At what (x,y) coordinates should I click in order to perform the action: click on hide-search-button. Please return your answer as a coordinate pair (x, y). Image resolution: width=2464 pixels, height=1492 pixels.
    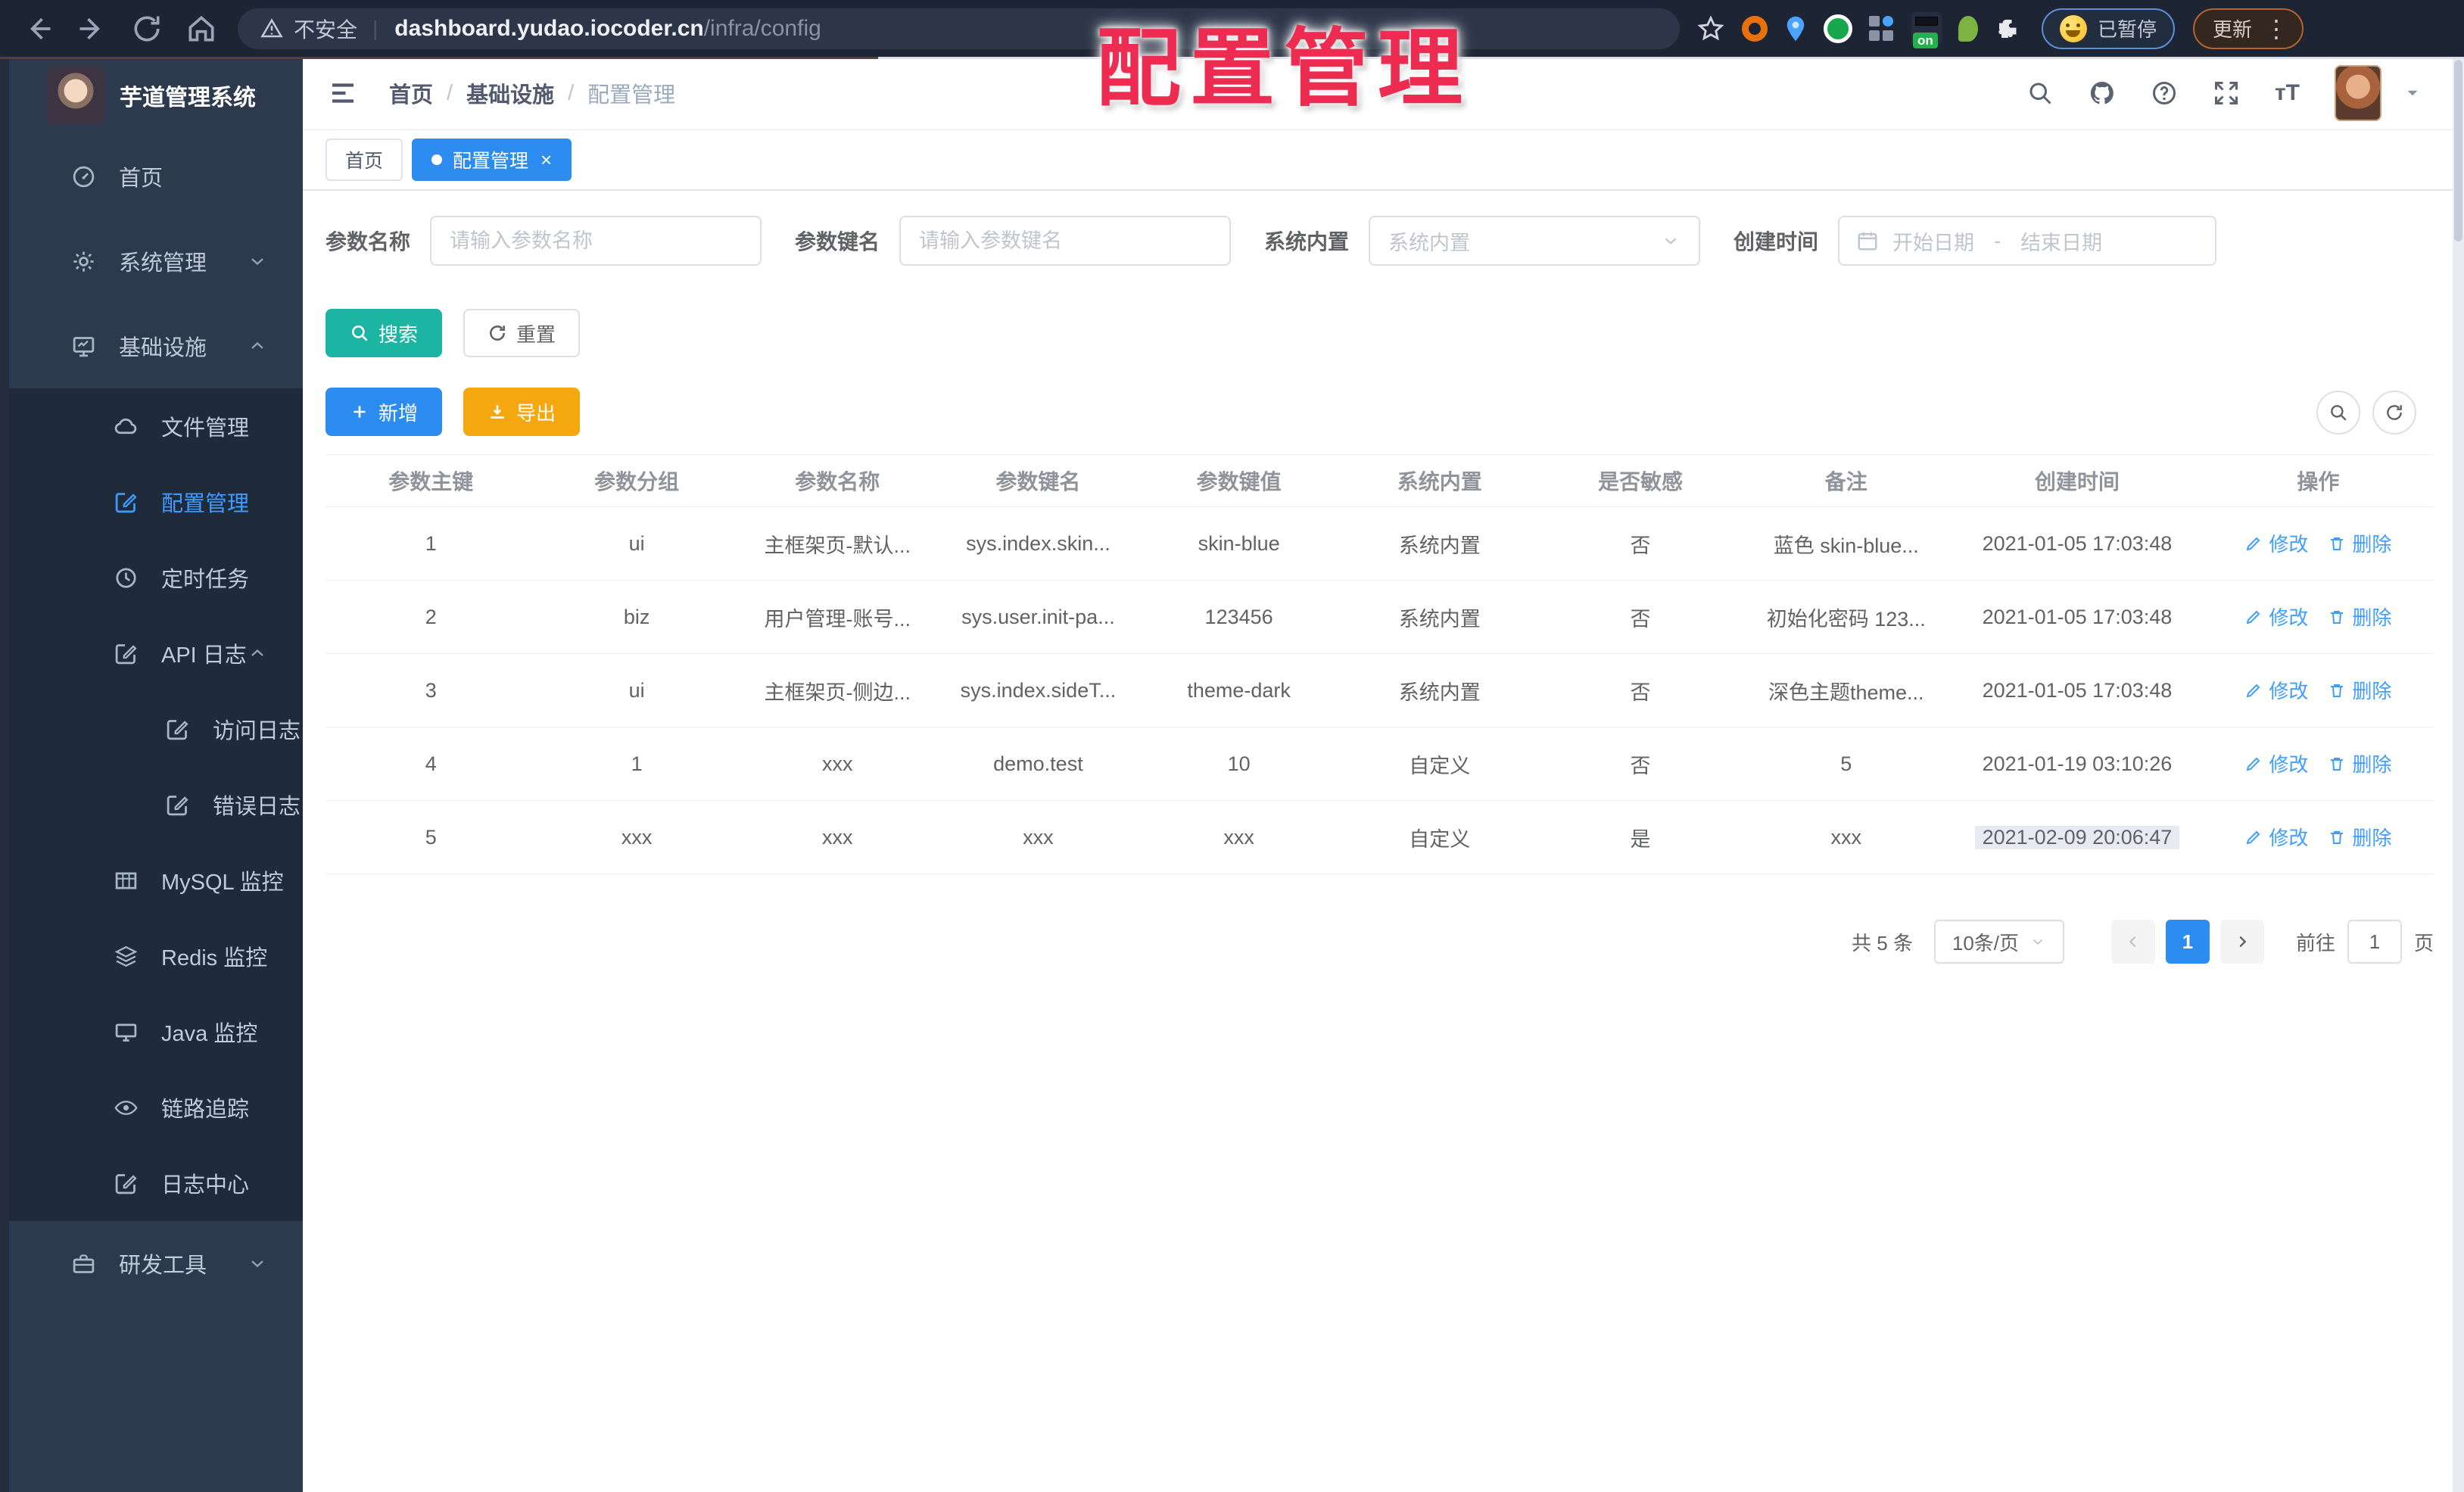
    Looking at the image, I should click on (2338, 413).